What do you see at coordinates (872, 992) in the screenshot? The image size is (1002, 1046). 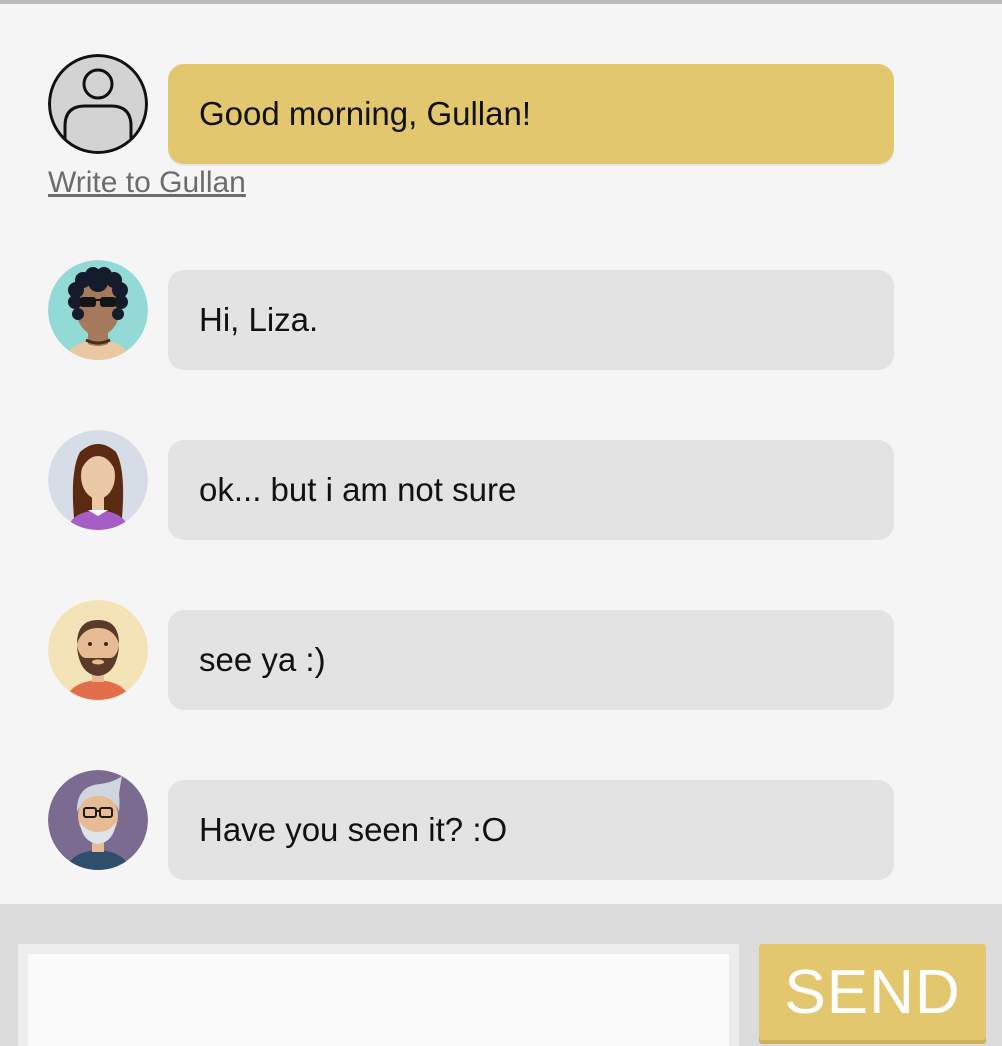 I see `send-button: SEND` at bounding box center [872, 992].